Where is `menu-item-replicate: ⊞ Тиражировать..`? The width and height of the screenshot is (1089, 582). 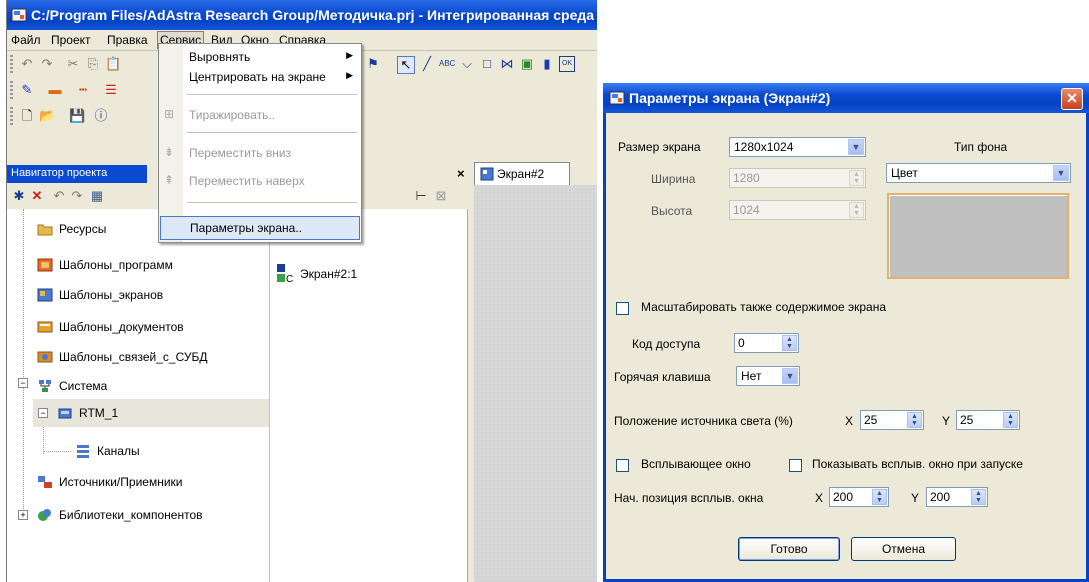 menu-item-replicate: ⊞ Тиражировать.. is located at coordinates (260, 115).